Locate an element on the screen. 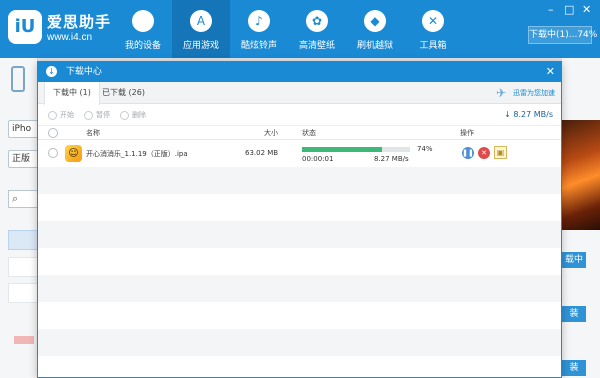 The width and height of the screenshot is (600, 378). start-button: 开始 is located at coordinates (61, 115).